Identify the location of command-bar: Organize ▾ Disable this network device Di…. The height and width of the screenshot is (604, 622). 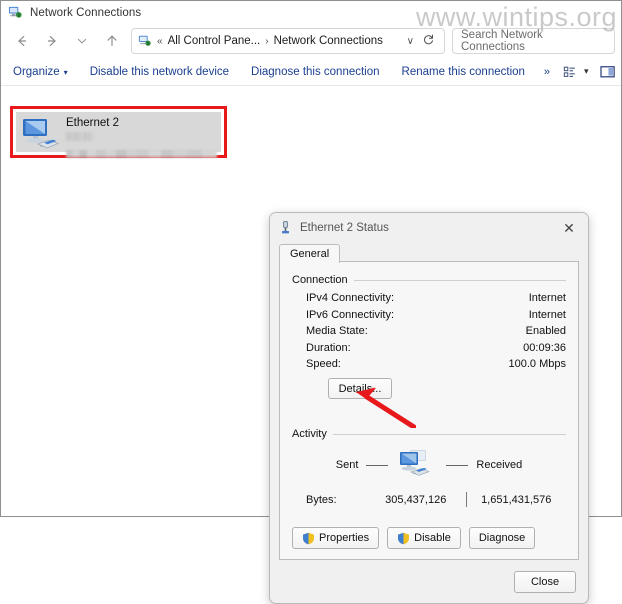
(311, 72).